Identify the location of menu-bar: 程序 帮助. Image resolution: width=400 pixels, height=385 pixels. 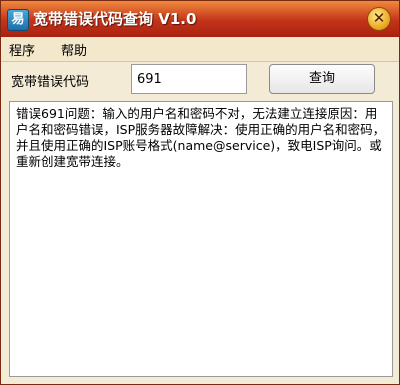
(200, 49).